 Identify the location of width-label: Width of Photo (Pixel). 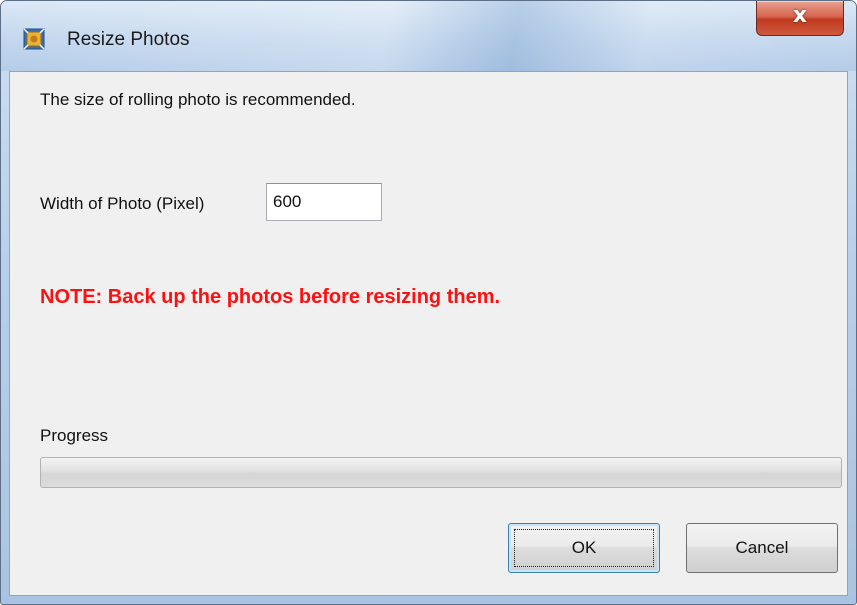
(122, 203).